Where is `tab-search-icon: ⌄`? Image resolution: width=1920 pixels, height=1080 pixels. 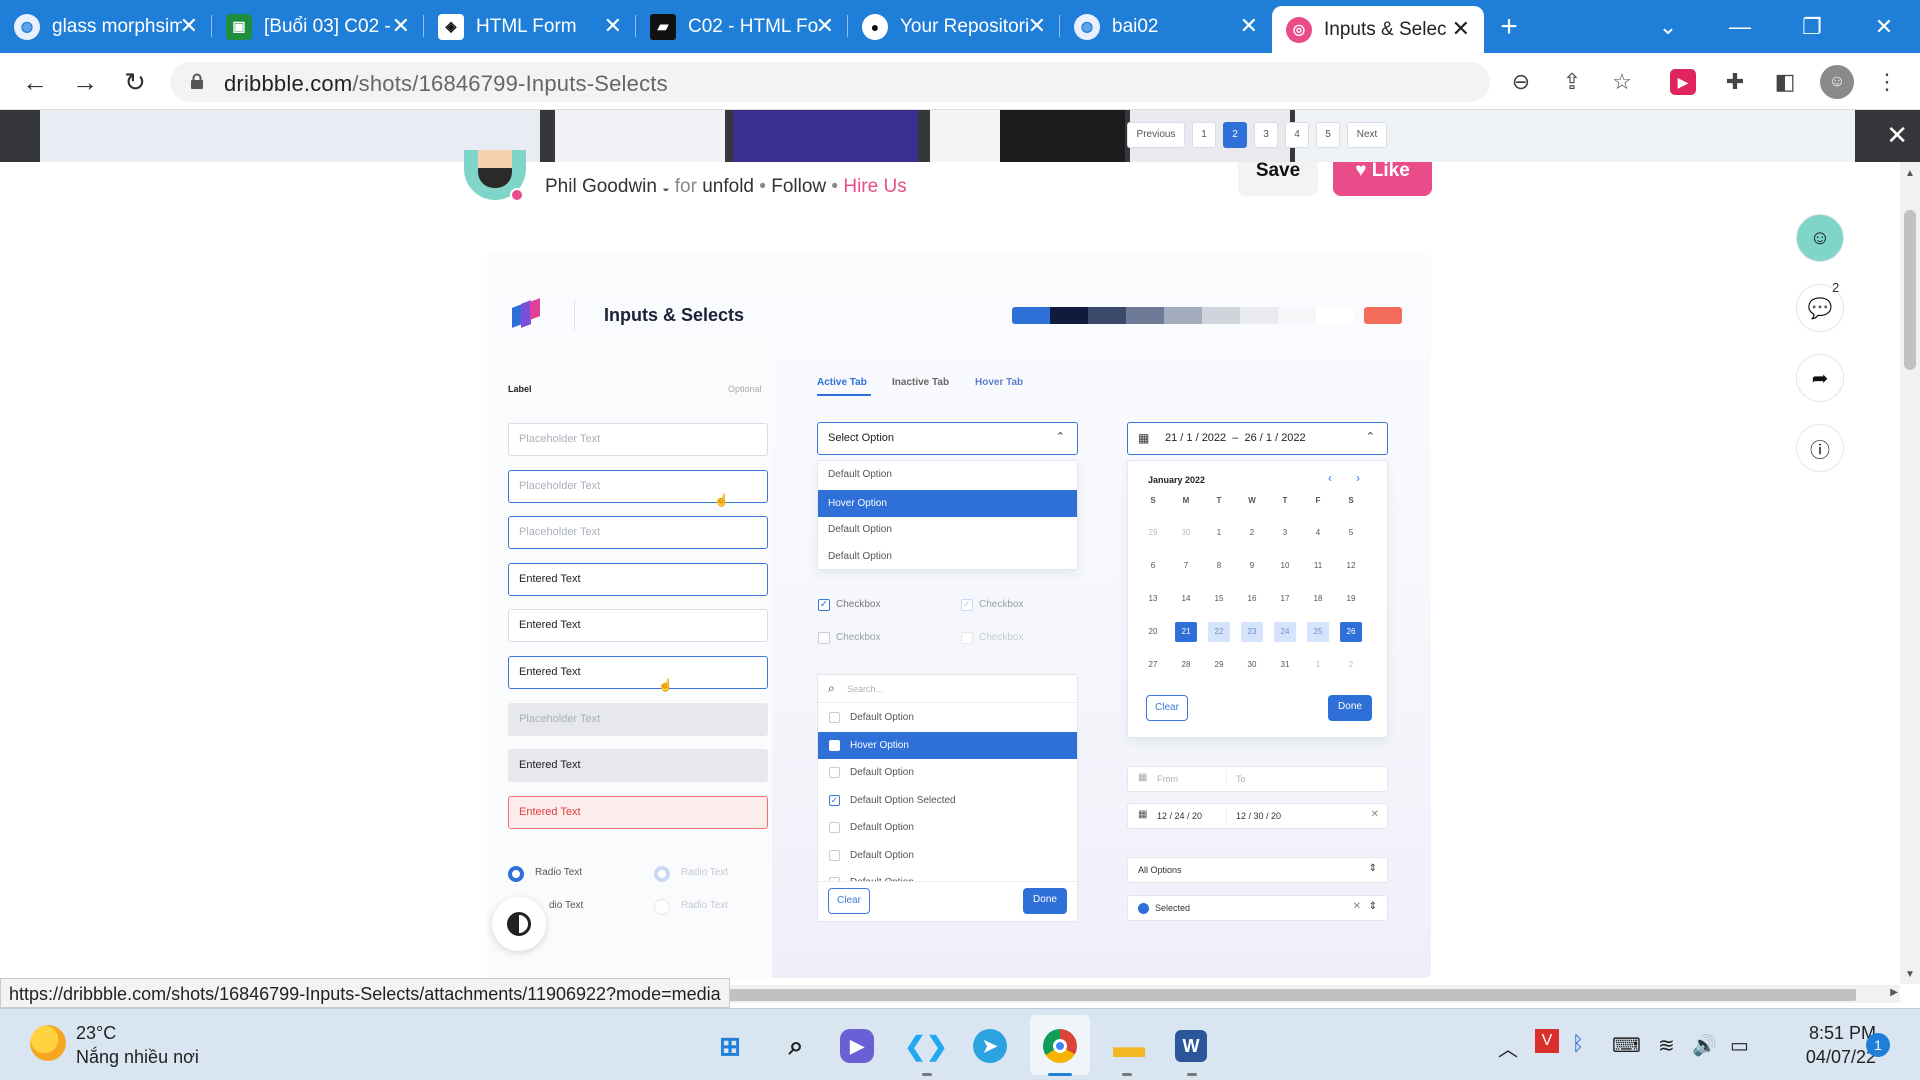
tab-search-icon: ⌄ is located at coordinates (1668, 26).